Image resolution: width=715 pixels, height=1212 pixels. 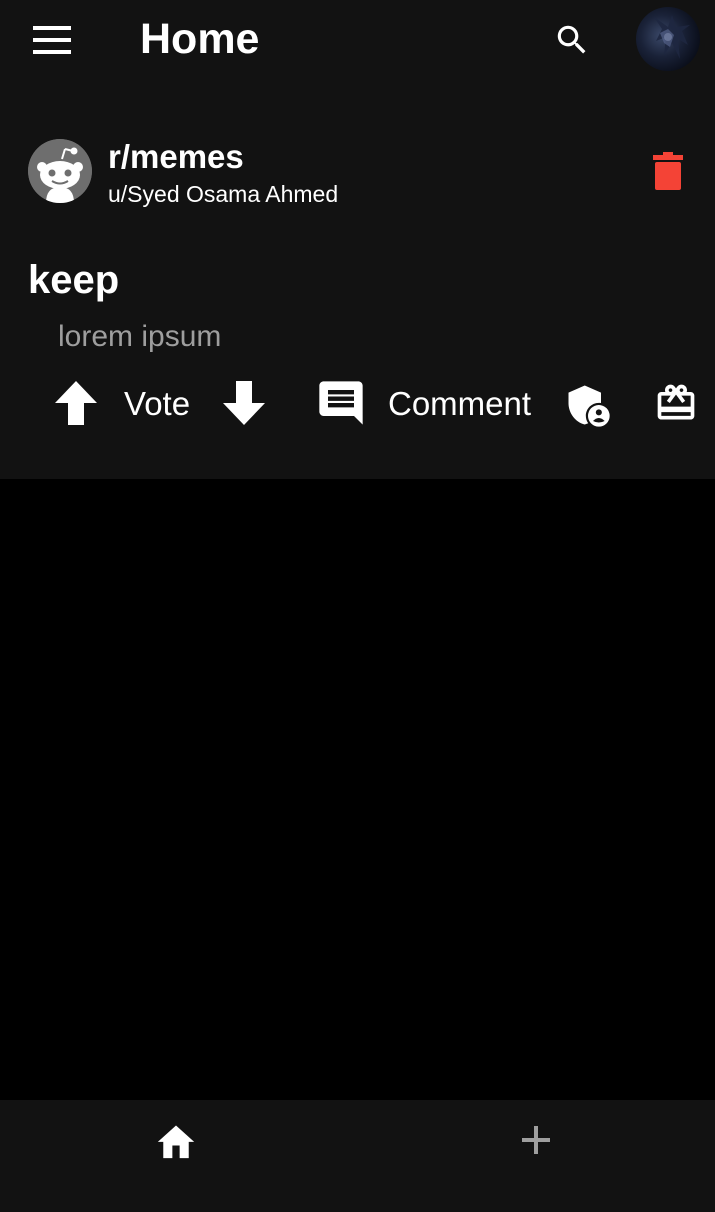 I want to click on post-title: keep, so click(x=73, y=280).